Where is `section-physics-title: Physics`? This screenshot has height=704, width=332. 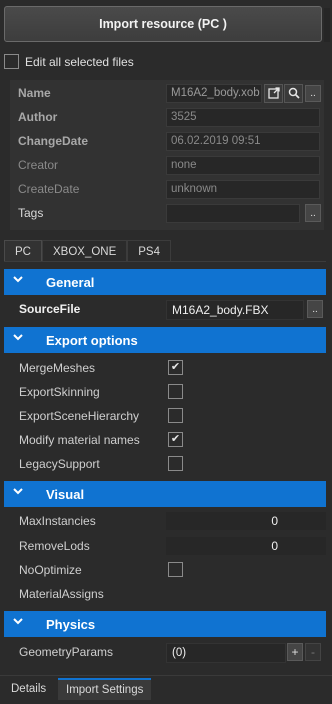
section-physics-title: Physics is located at coordinates (71, 624).